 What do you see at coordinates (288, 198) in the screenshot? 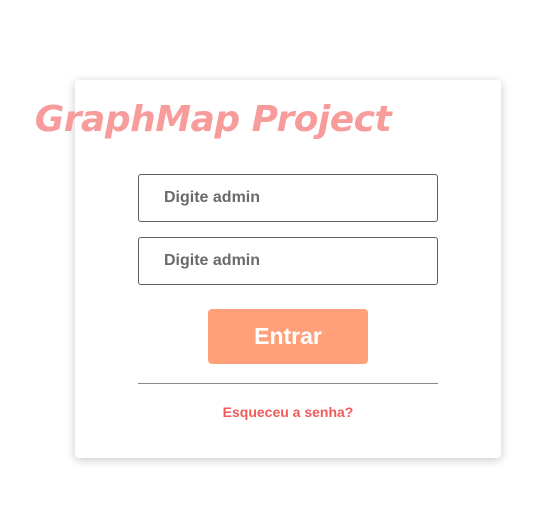
I see `username-input` at bounding box center [288, 198].